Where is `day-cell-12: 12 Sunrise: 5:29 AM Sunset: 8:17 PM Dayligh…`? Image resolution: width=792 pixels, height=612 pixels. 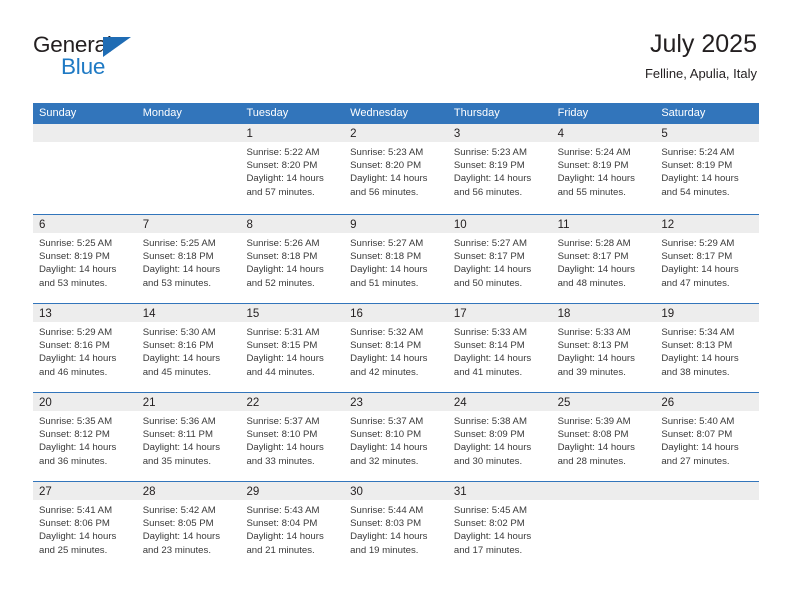 day-cell-12: 12 Sunrise: 5:29 AM Sunset: 8:17 PM Dayligh… is located at coordinates (707, 259).